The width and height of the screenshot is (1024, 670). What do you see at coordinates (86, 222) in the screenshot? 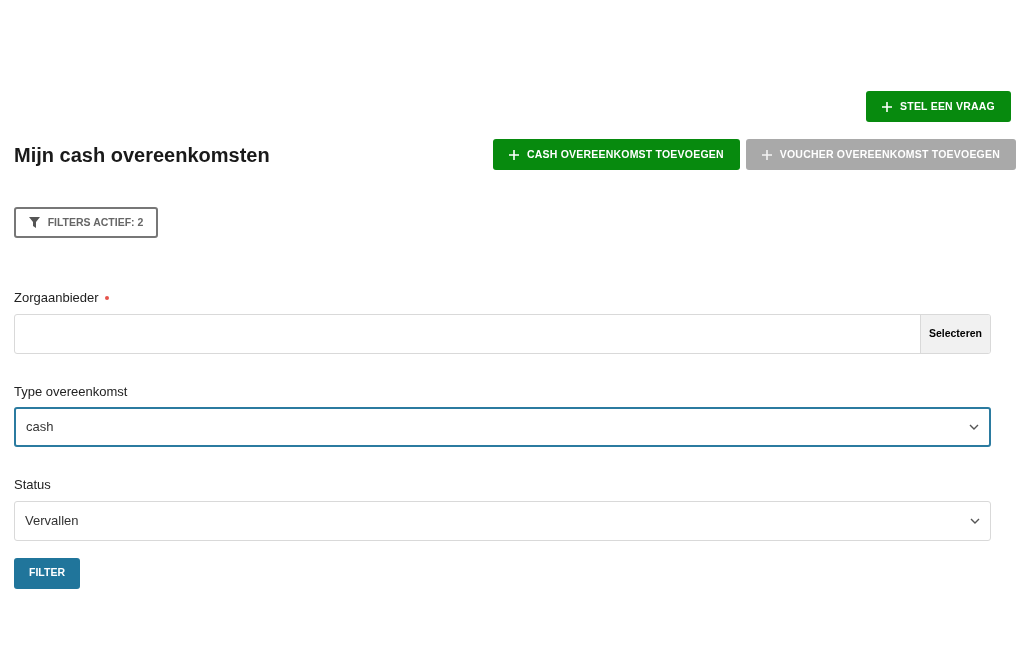
I see `filters-button: FILTERS ACTIEF: 2` at bounding box center [86, 222].